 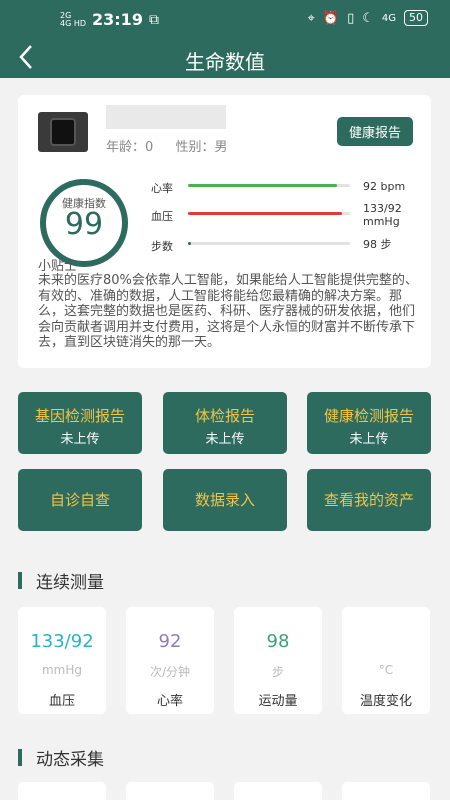 I want to click on device-thumbnail, so click(x=63, y=132).